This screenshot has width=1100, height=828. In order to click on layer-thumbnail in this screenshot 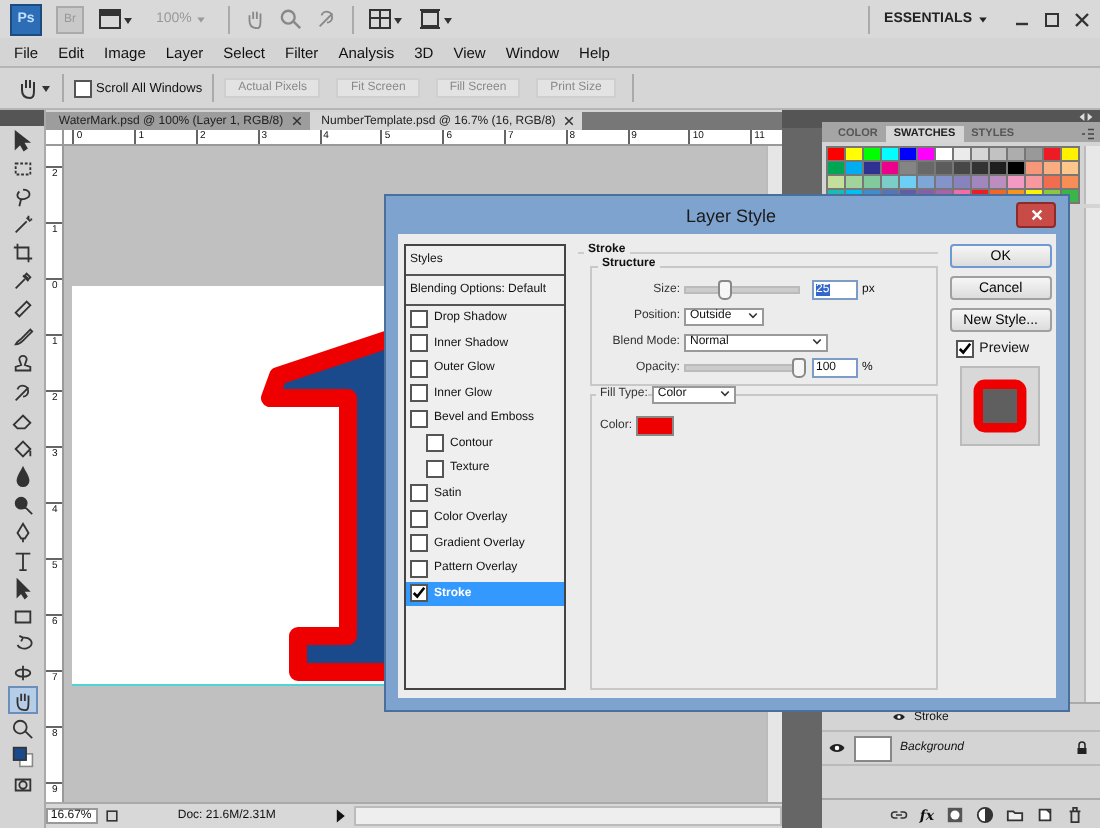, I will do `click(873, 748)`.